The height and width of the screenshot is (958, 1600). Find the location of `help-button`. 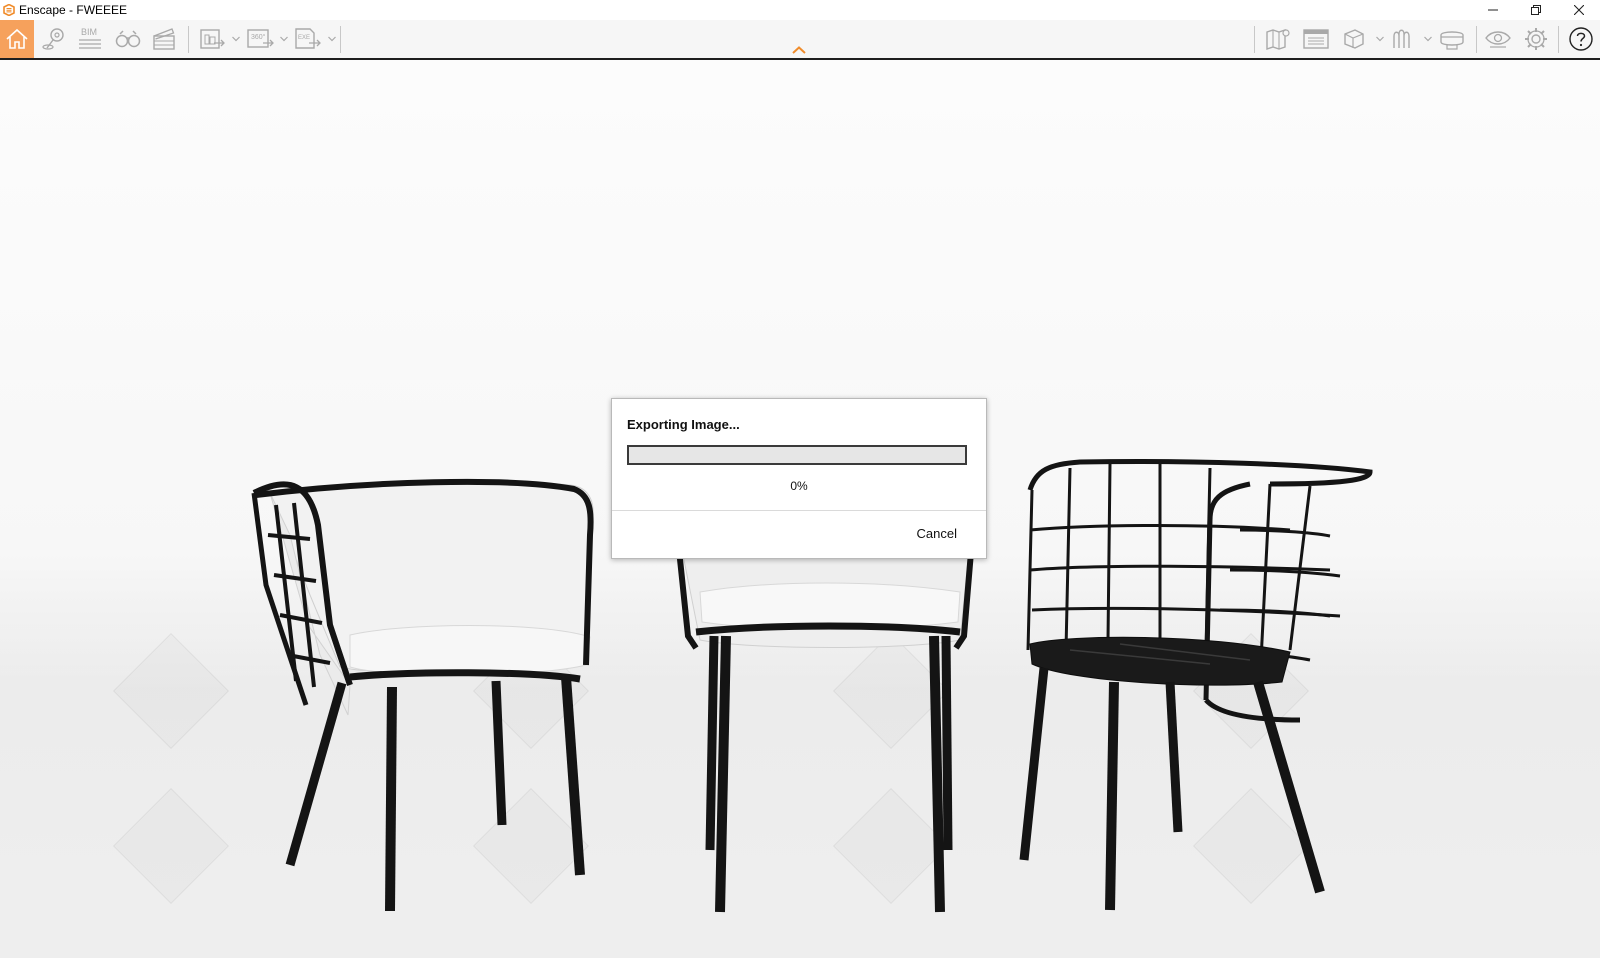

help-button is located at coordinates (1581, 39).